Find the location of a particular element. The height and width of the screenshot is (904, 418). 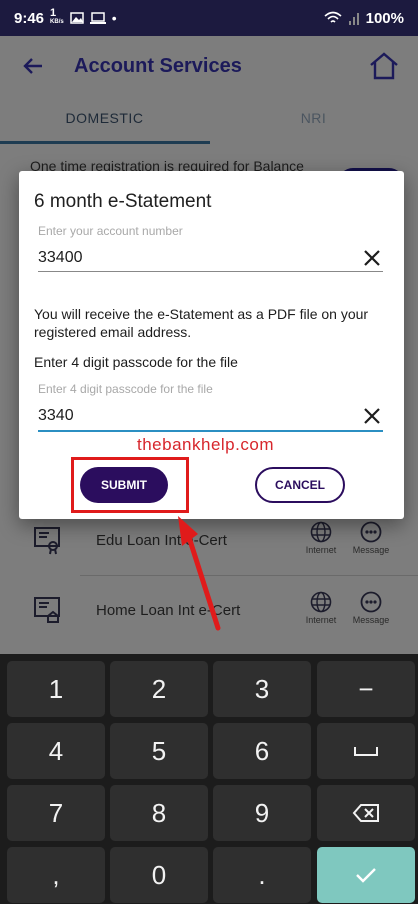

back-arrow-icon is located at coordinates (32, 66).